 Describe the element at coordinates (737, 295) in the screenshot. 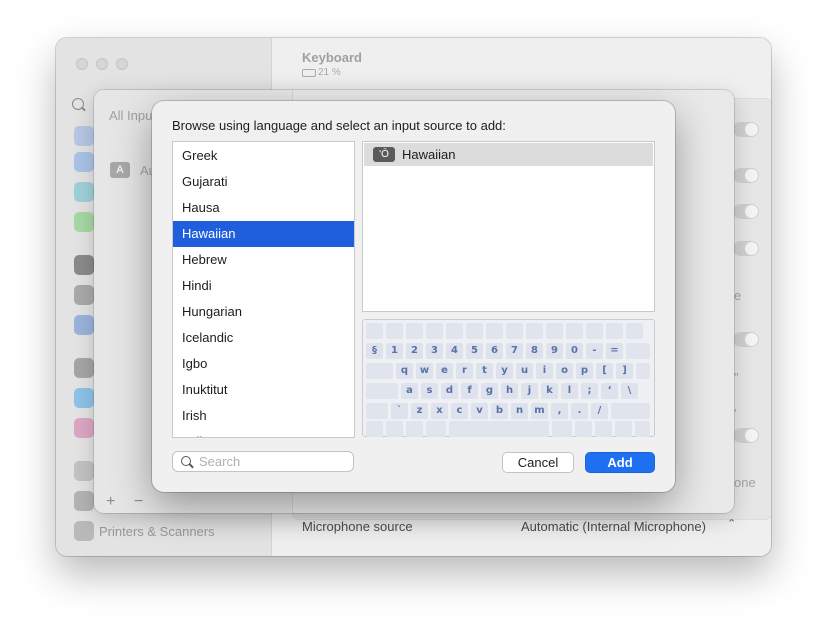

I see `dropdown-1: e` at that location.